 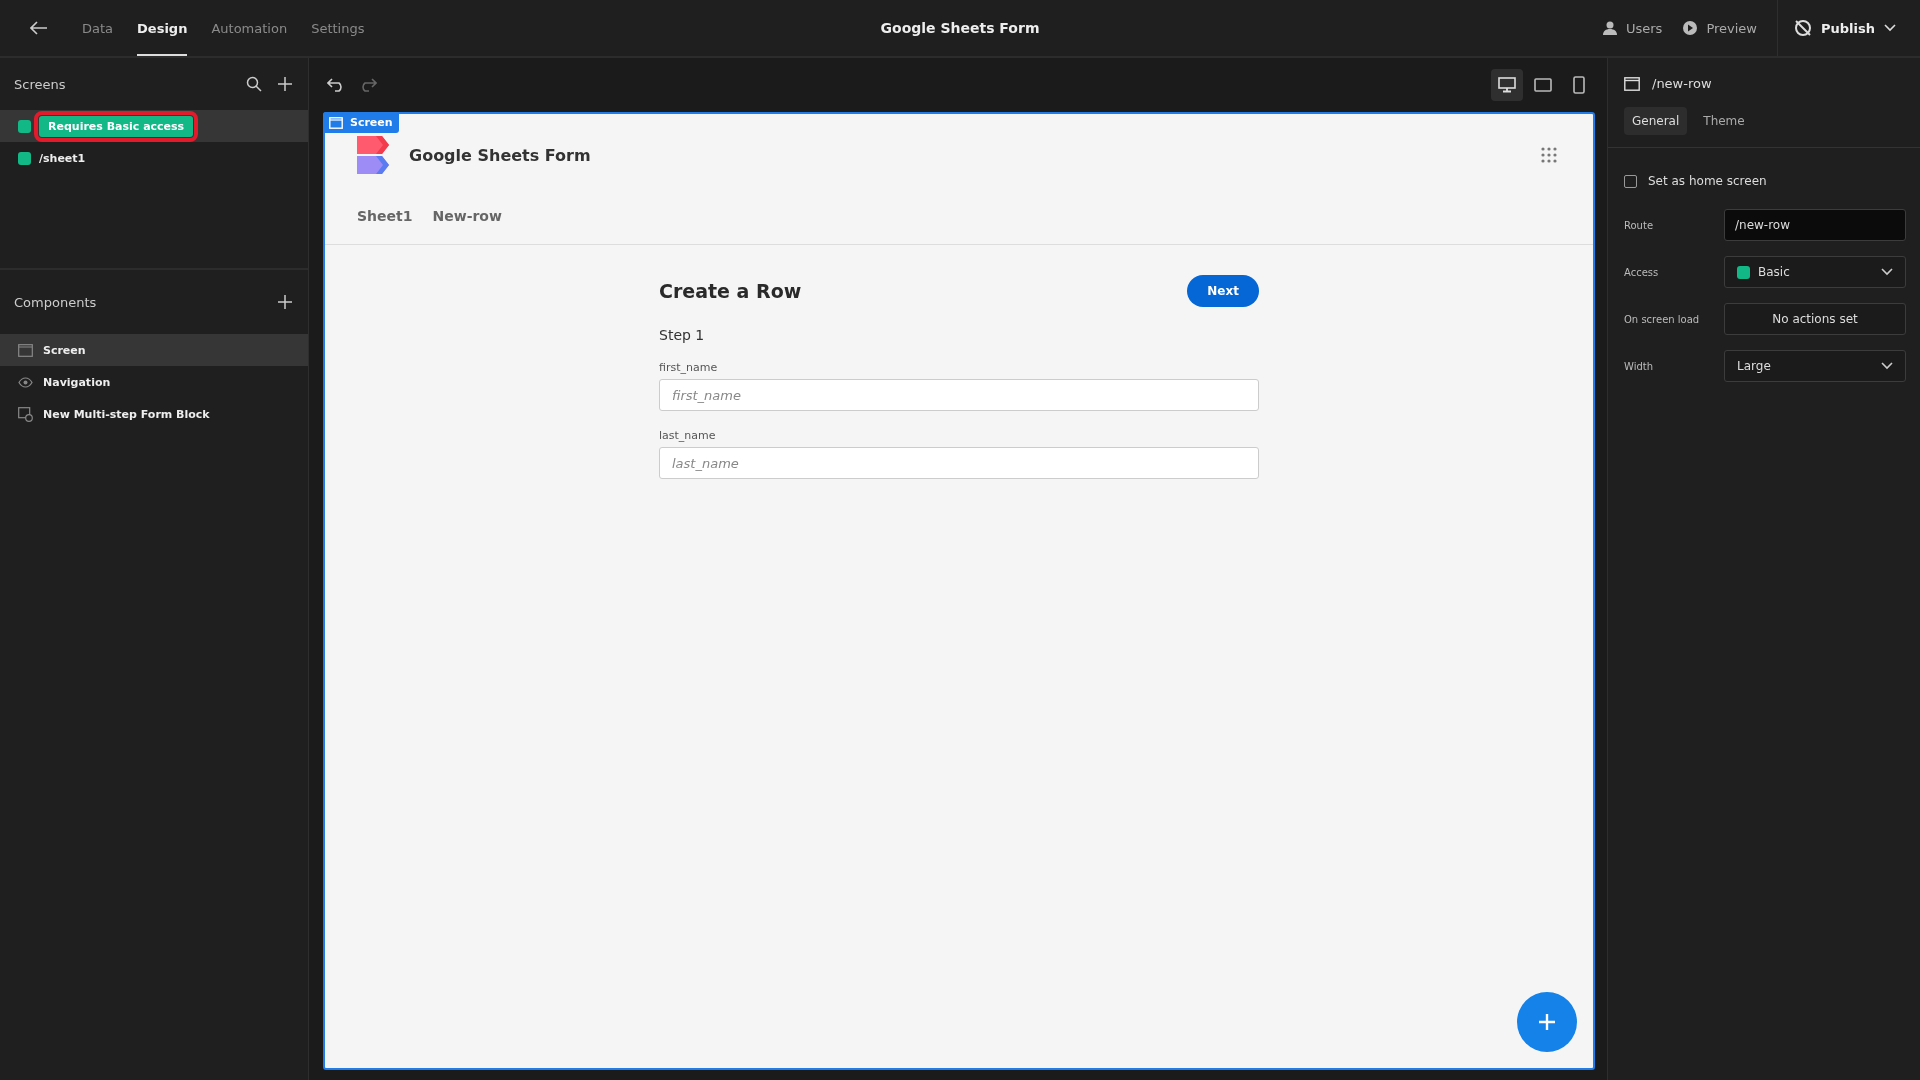 I want to click on add-component-button, so click(x=1547, y=1022).